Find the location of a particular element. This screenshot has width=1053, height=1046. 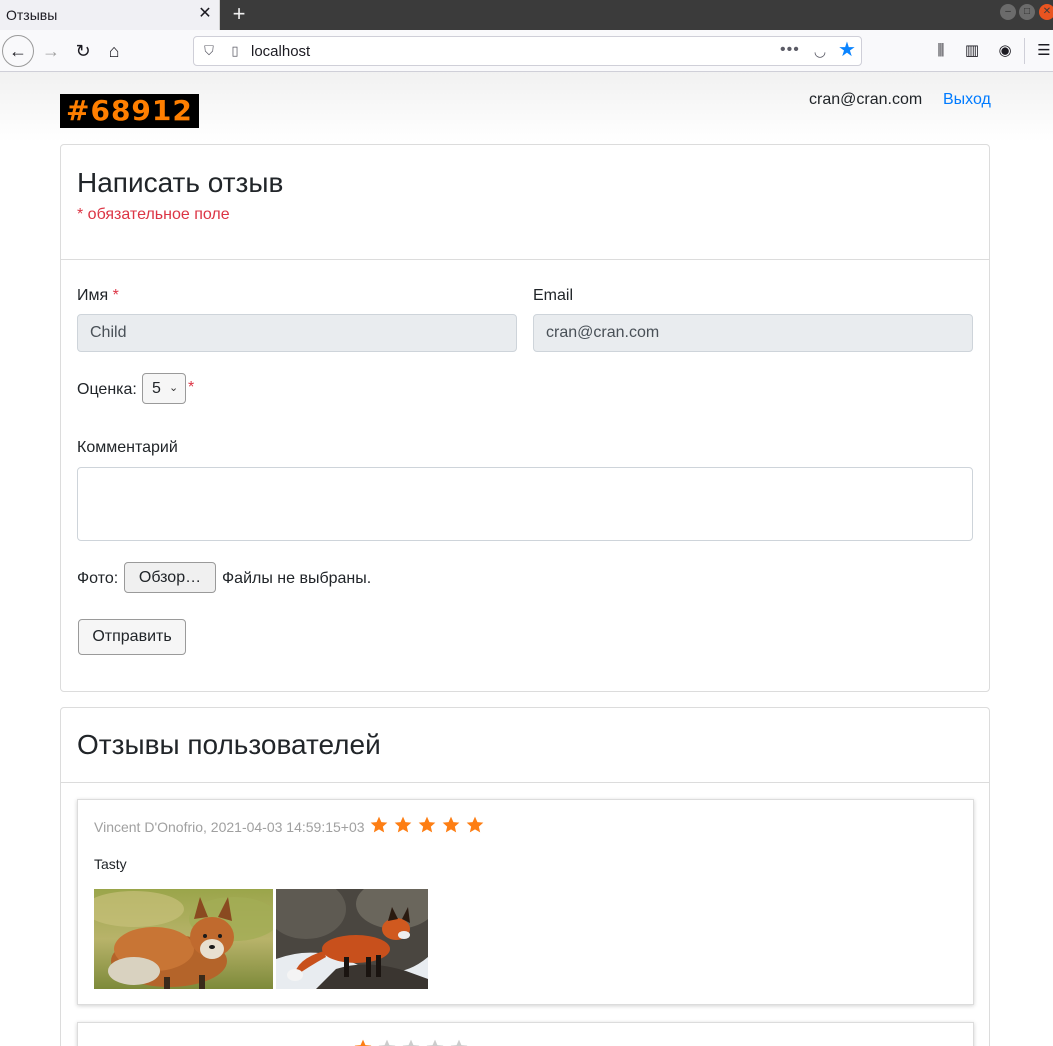

name-field: Child is located at coordinates (297, 333).